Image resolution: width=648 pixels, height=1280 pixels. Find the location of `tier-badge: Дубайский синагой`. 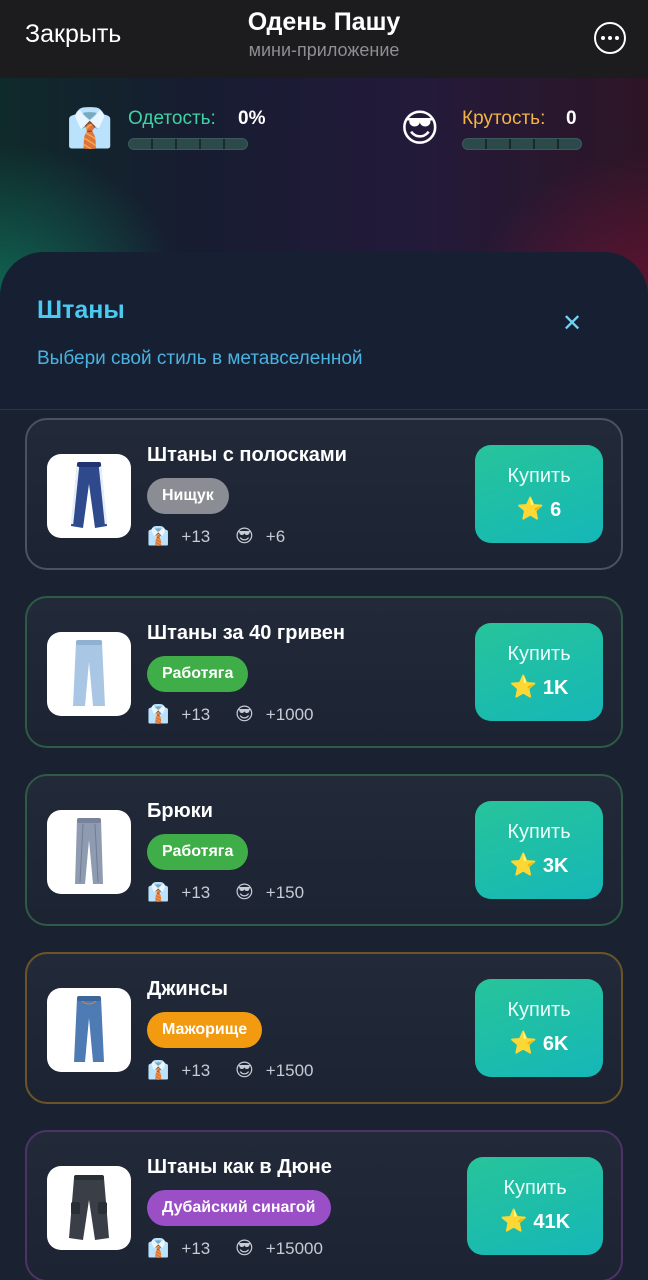

tier-badge: Дубайский синагой is located at coordinates (239, 1208).